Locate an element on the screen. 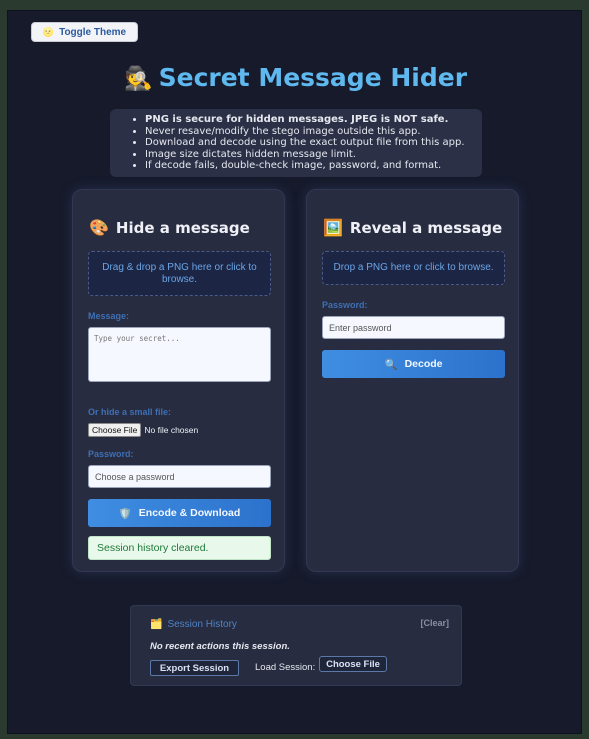  session-history-label: Session History is located at coordinates (202, 624).